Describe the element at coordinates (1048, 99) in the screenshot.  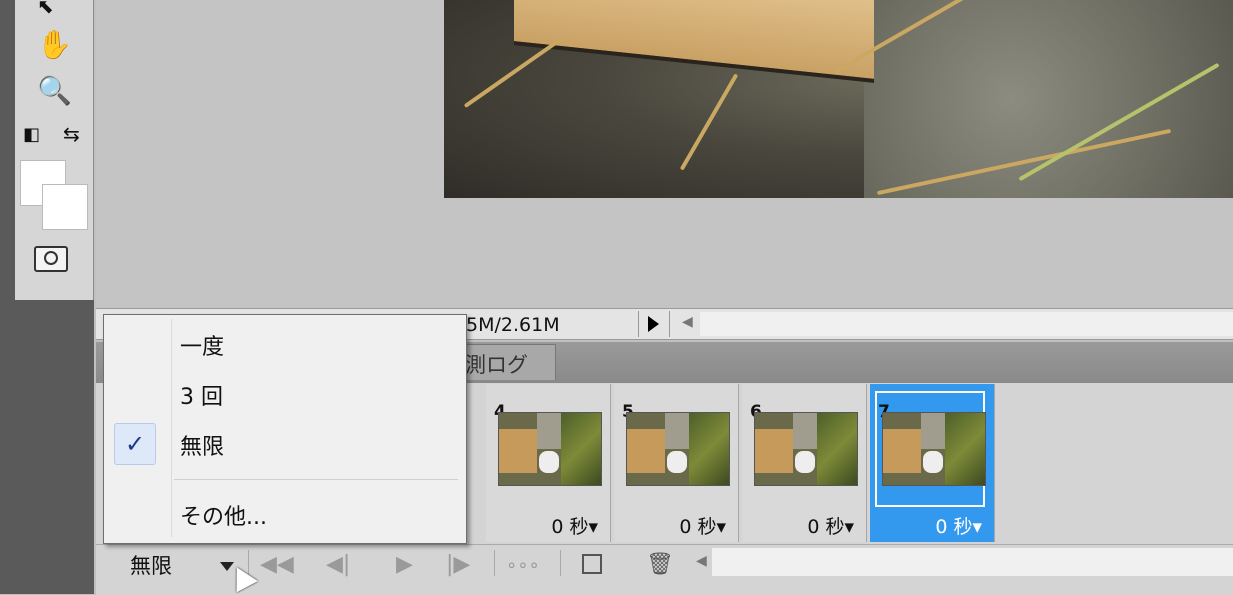
I see `image-ground` at that location.